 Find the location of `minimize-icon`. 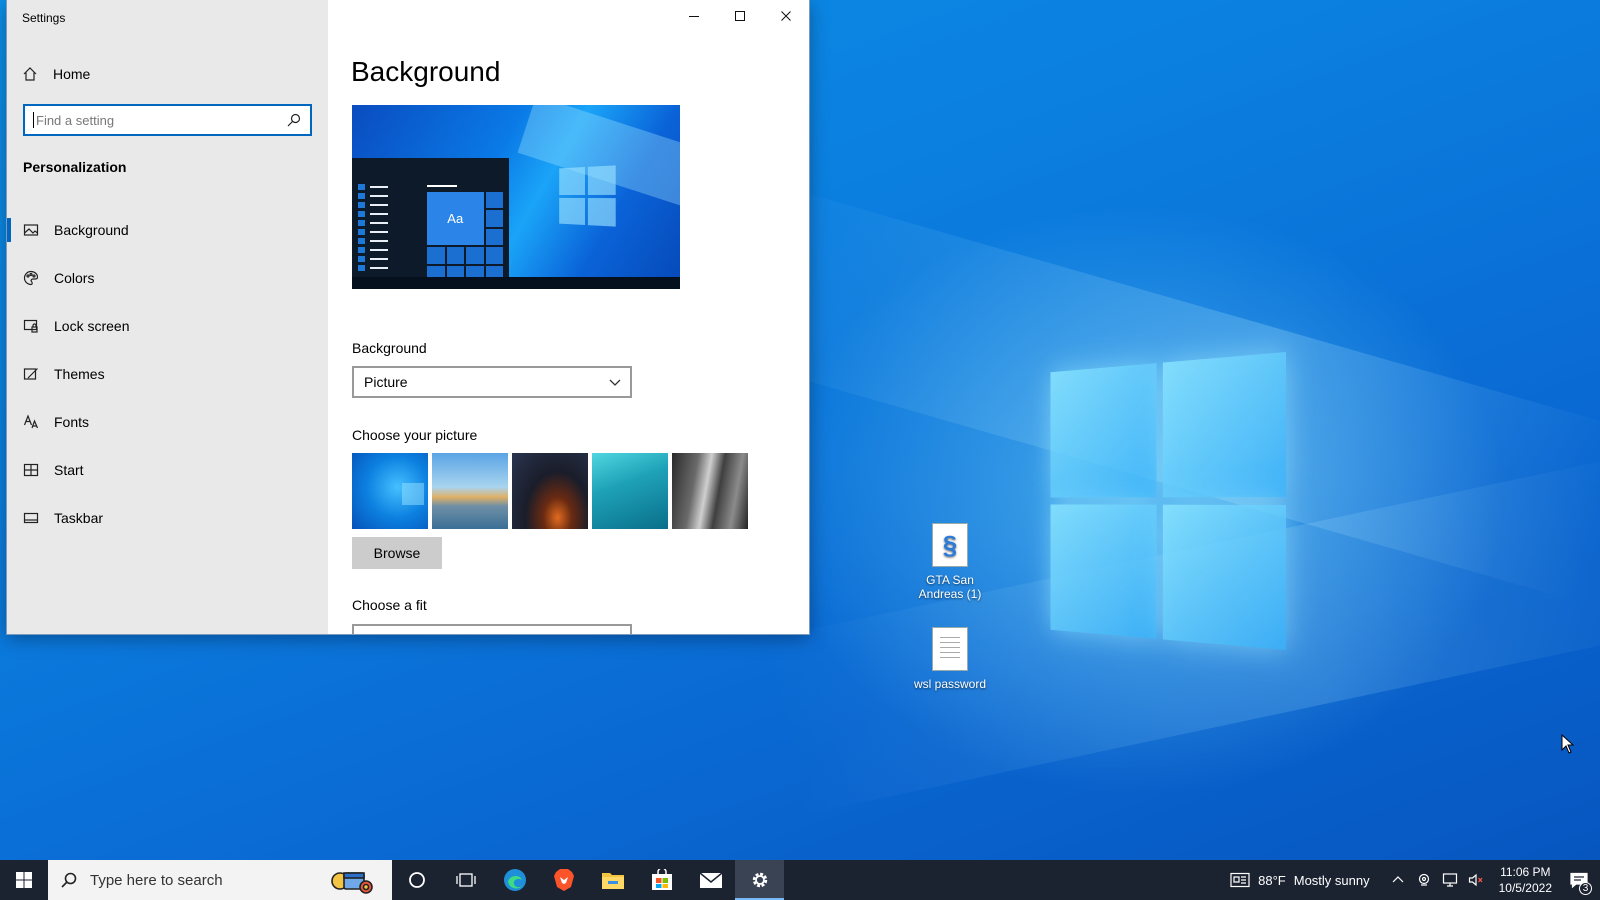

minimize-icon is located at coordinates (694, 16).